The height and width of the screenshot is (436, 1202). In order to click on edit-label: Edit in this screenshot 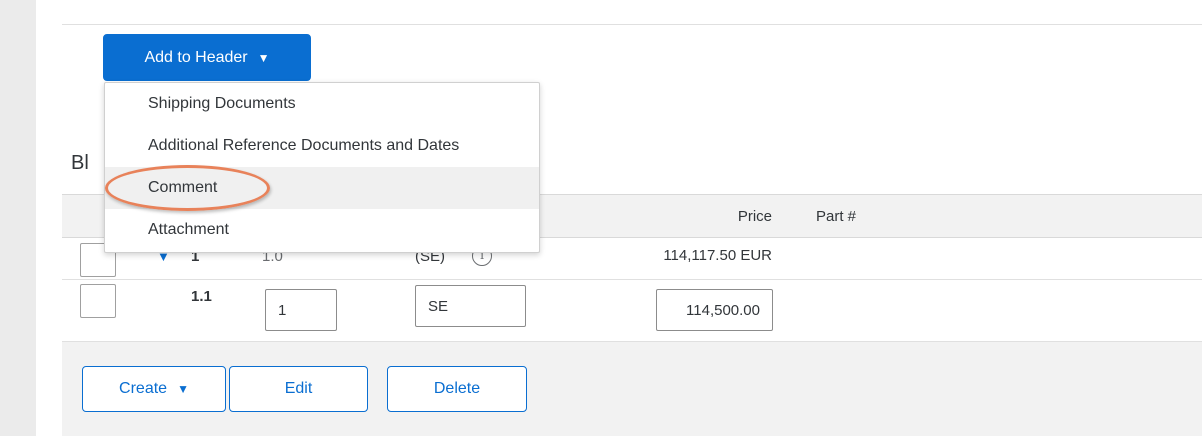, I will do `click(298, 388)`.